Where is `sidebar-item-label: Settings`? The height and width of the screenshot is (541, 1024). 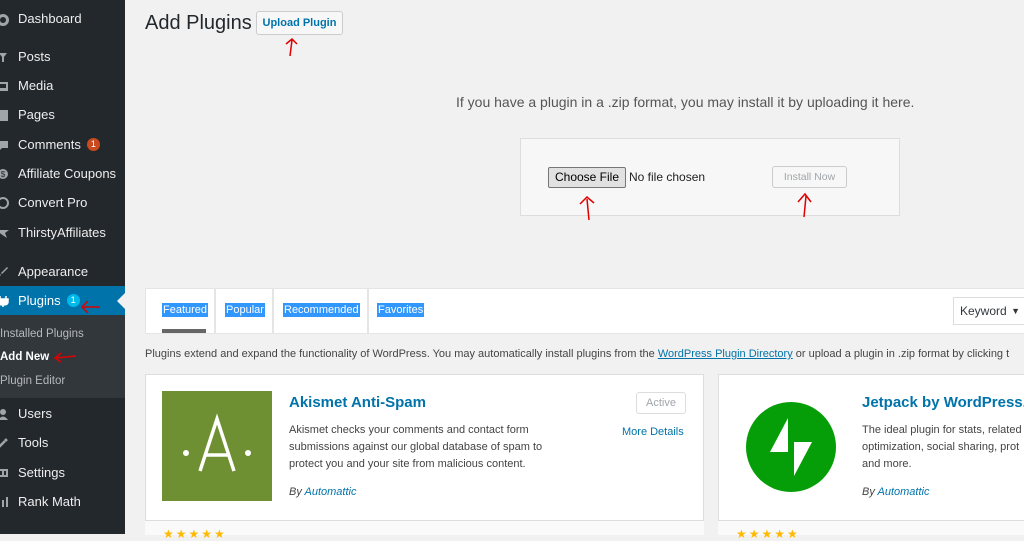 sidebar-item-label: Settings is located at coordinates (41, 472).